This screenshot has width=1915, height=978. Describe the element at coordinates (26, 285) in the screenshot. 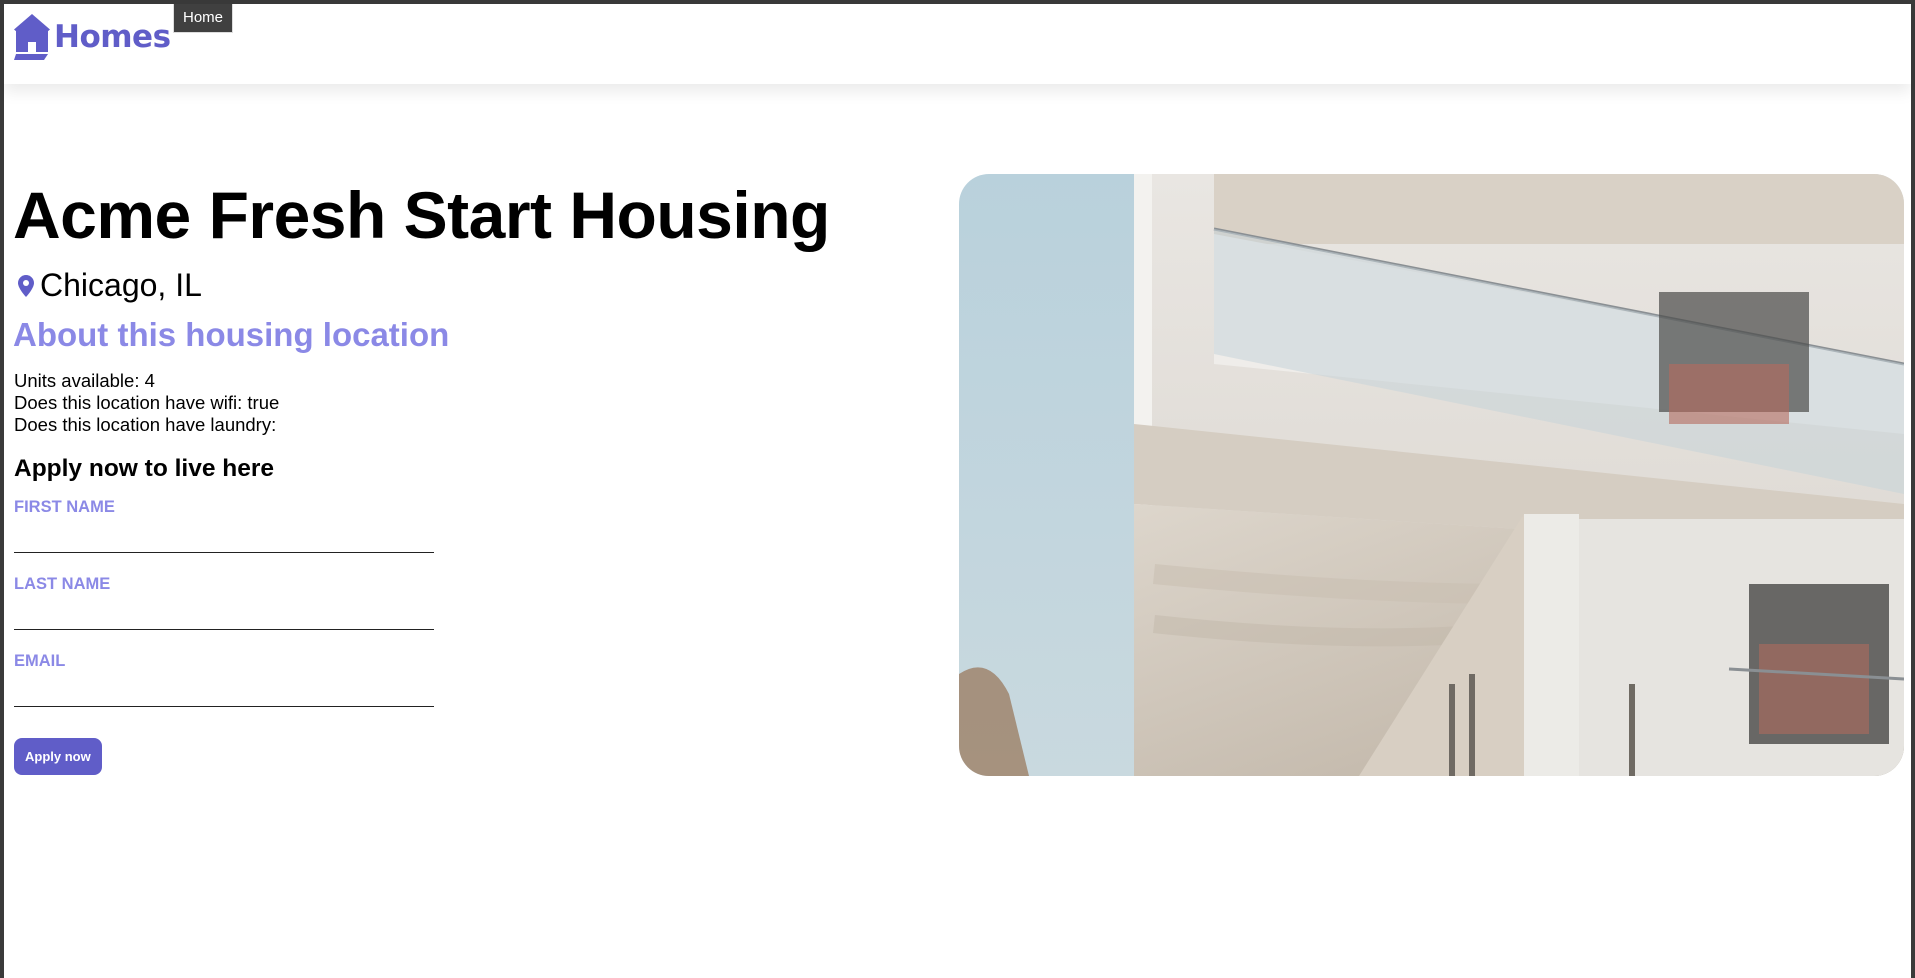

I see `map-pin-icon` at that location.